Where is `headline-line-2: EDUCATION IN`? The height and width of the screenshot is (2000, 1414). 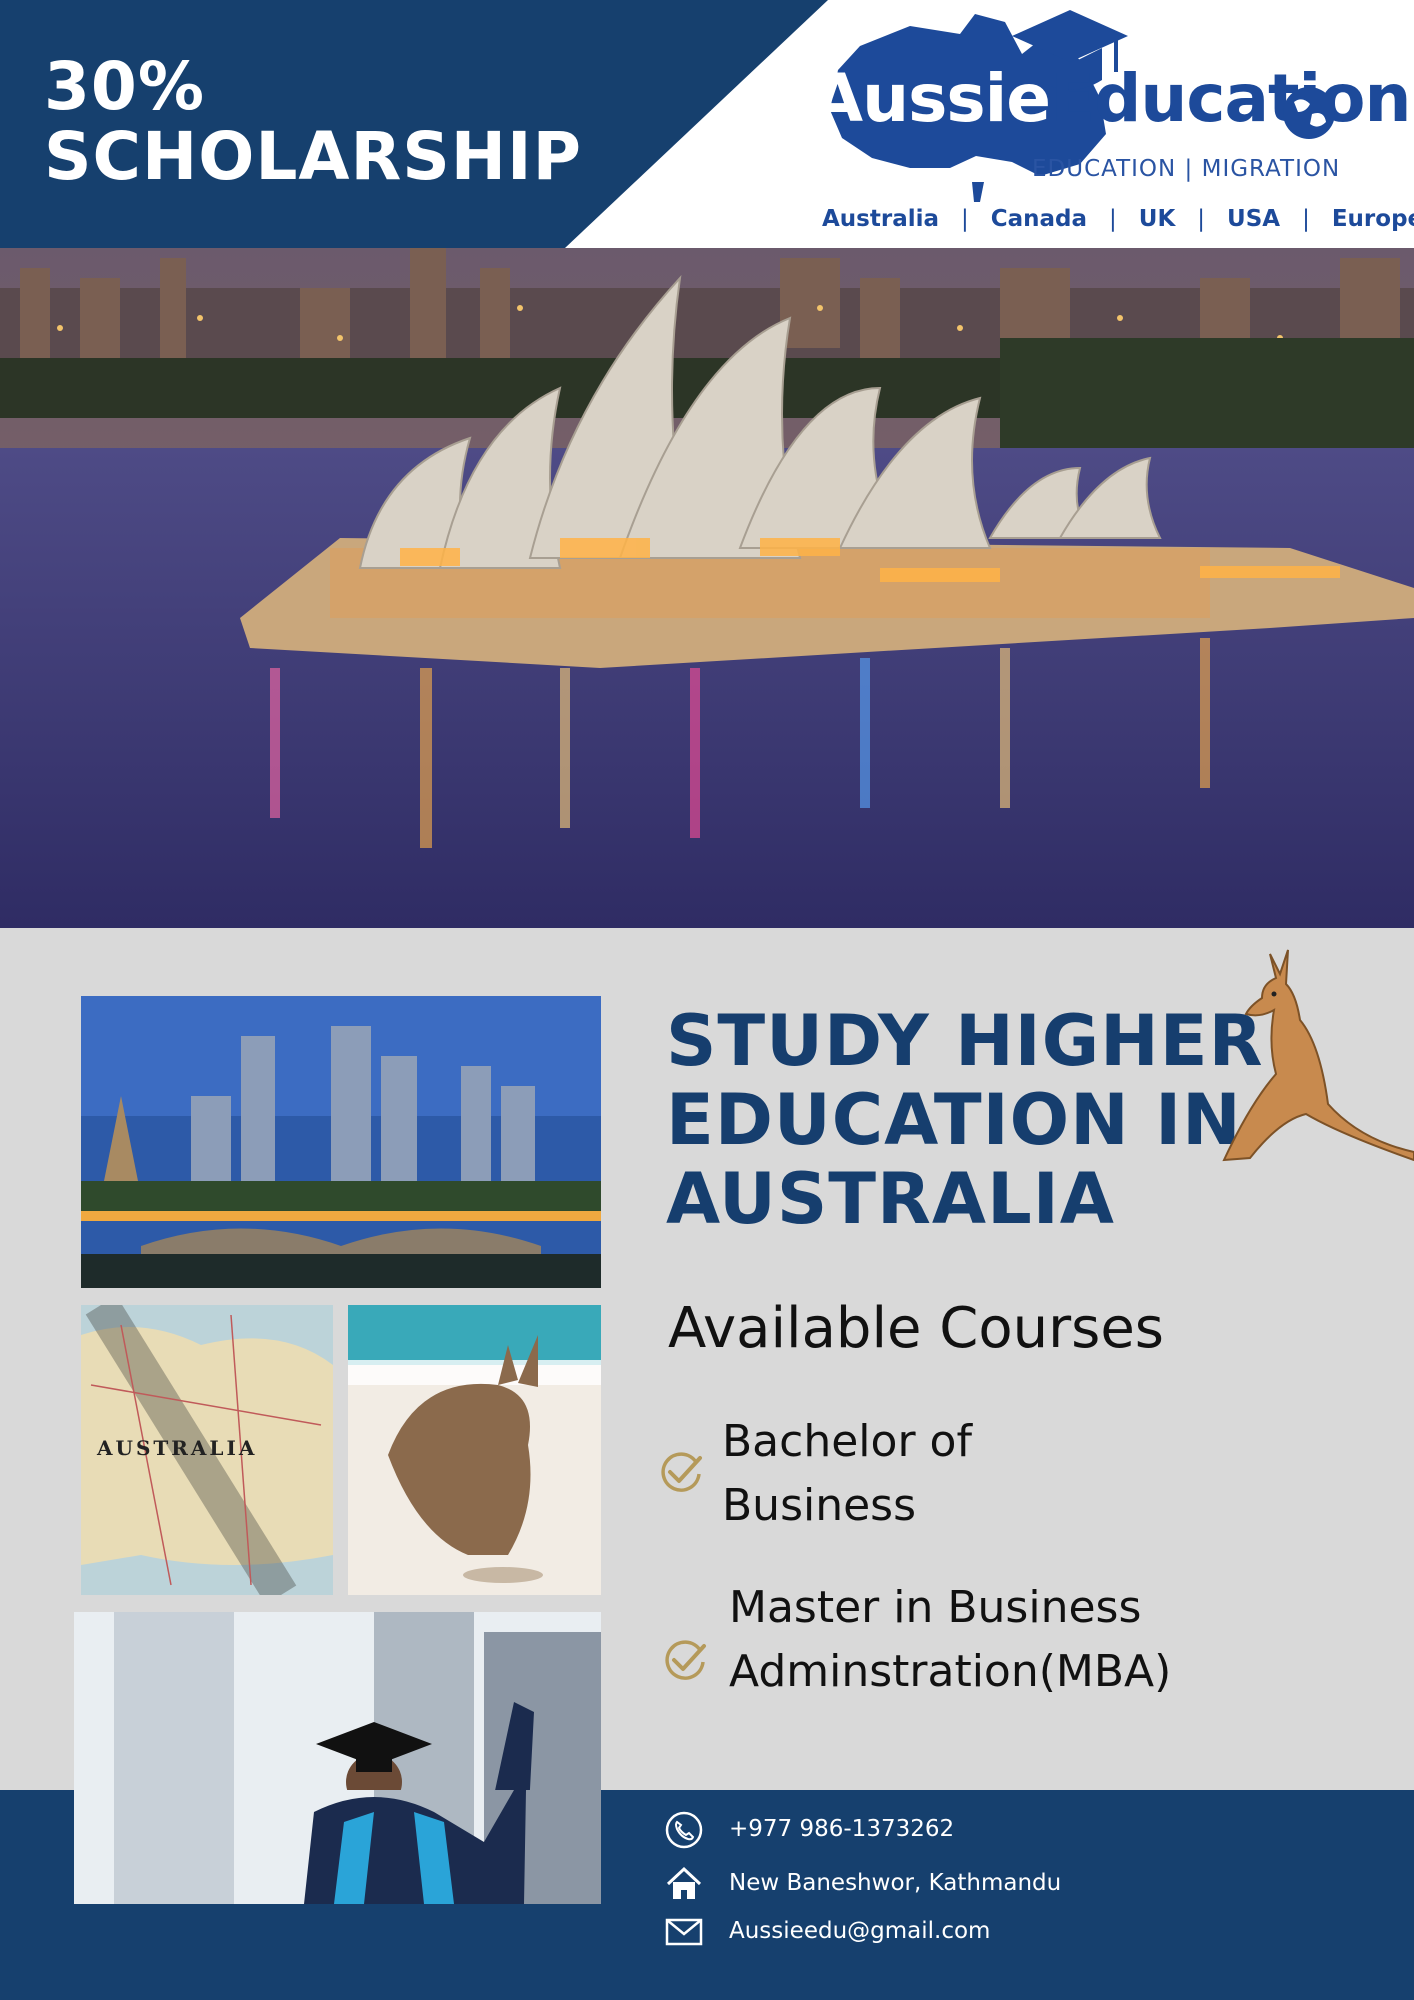
headline-line-2: EDUCATION IN is located at coordinates (954, 1120).